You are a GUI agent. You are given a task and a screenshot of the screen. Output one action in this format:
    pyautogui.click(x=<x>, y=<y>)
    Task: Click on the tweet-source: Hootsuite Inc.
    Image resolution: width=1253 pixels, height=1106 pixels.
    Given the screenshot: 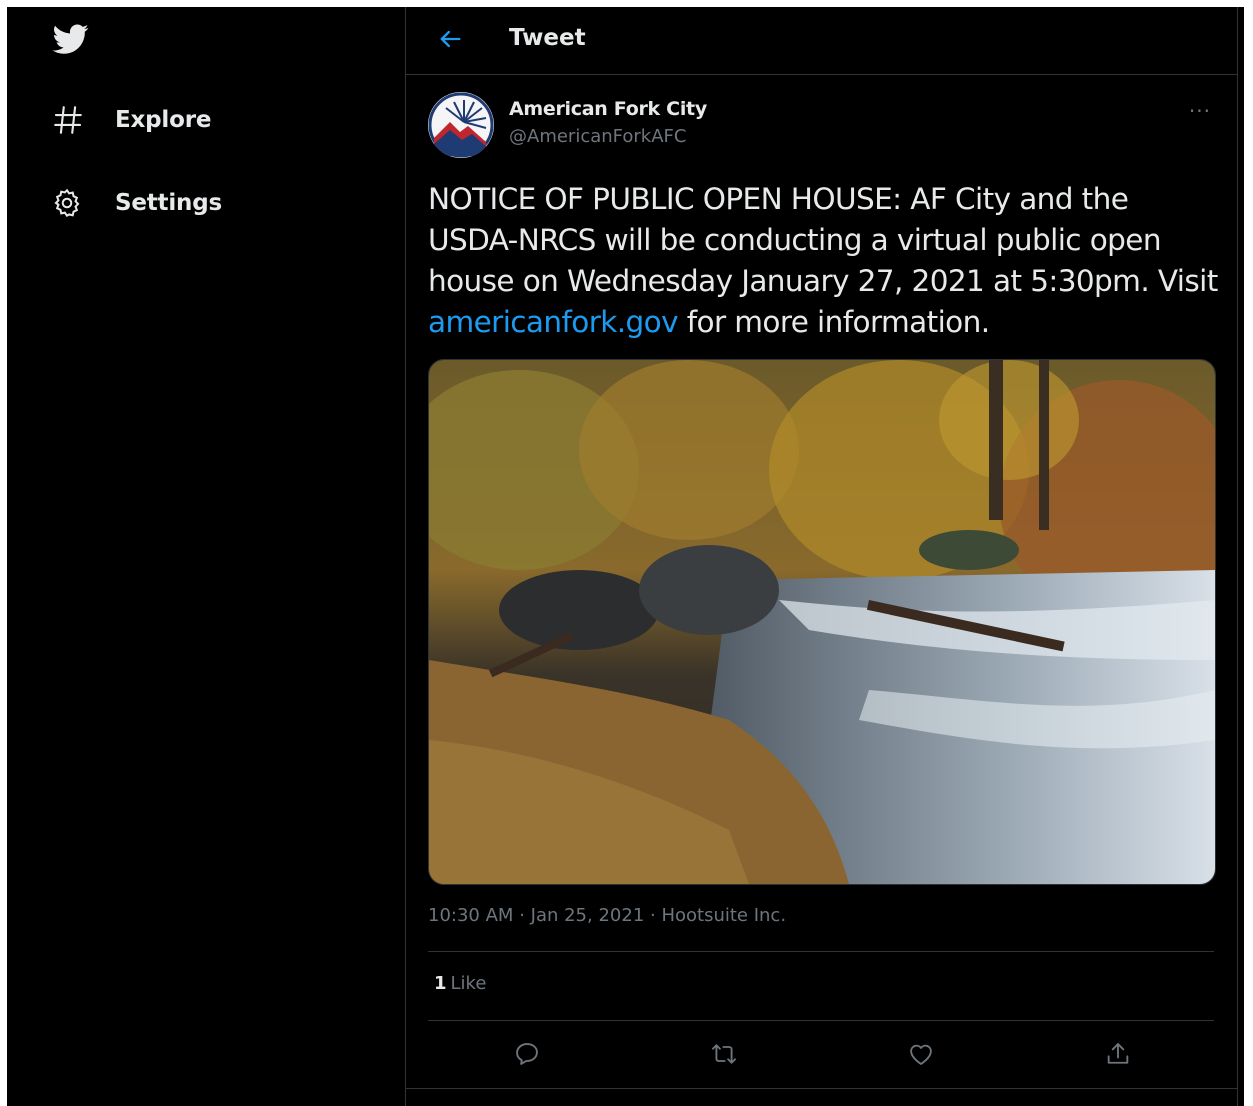 What is the action you would take?
    pyautogui.click(x=723, y=915)
    